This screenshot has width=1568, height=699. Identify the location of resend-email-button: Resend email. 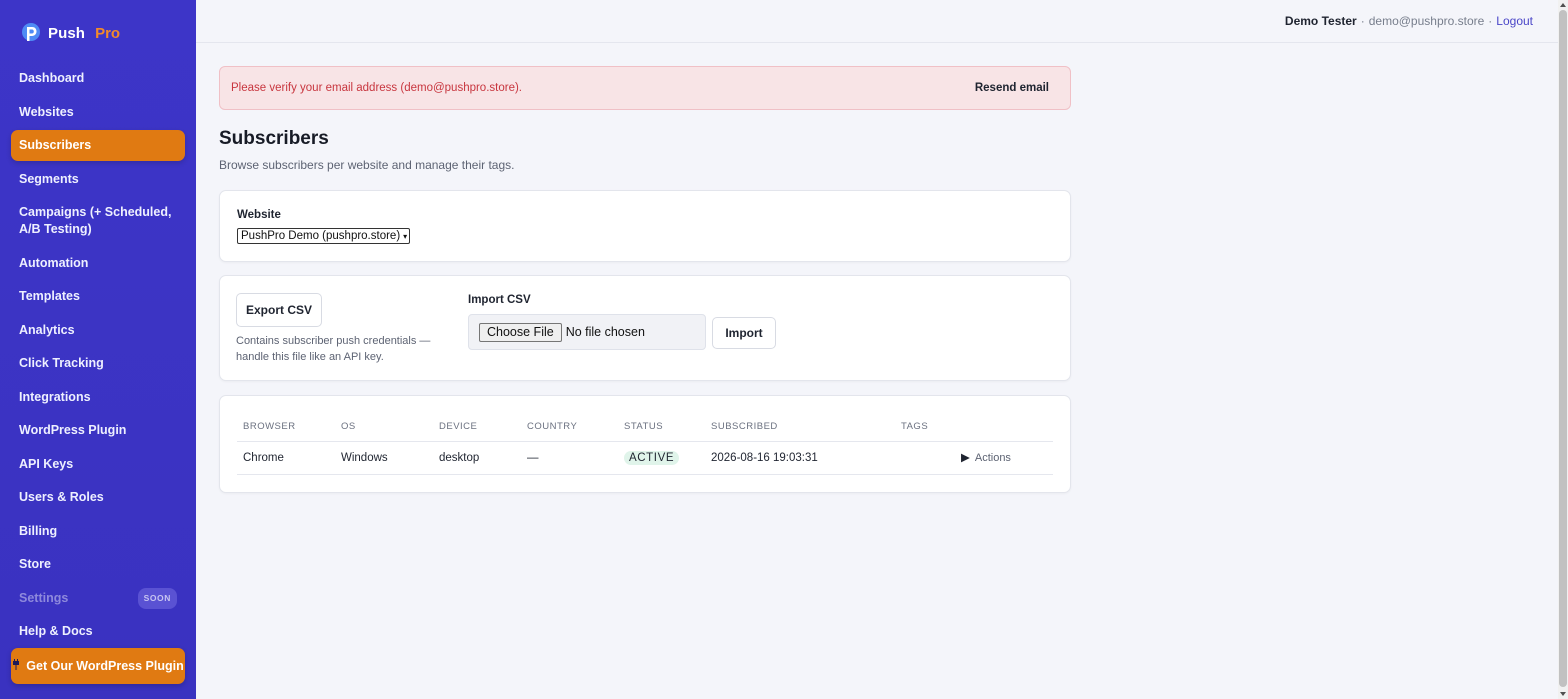
(1012, 88).